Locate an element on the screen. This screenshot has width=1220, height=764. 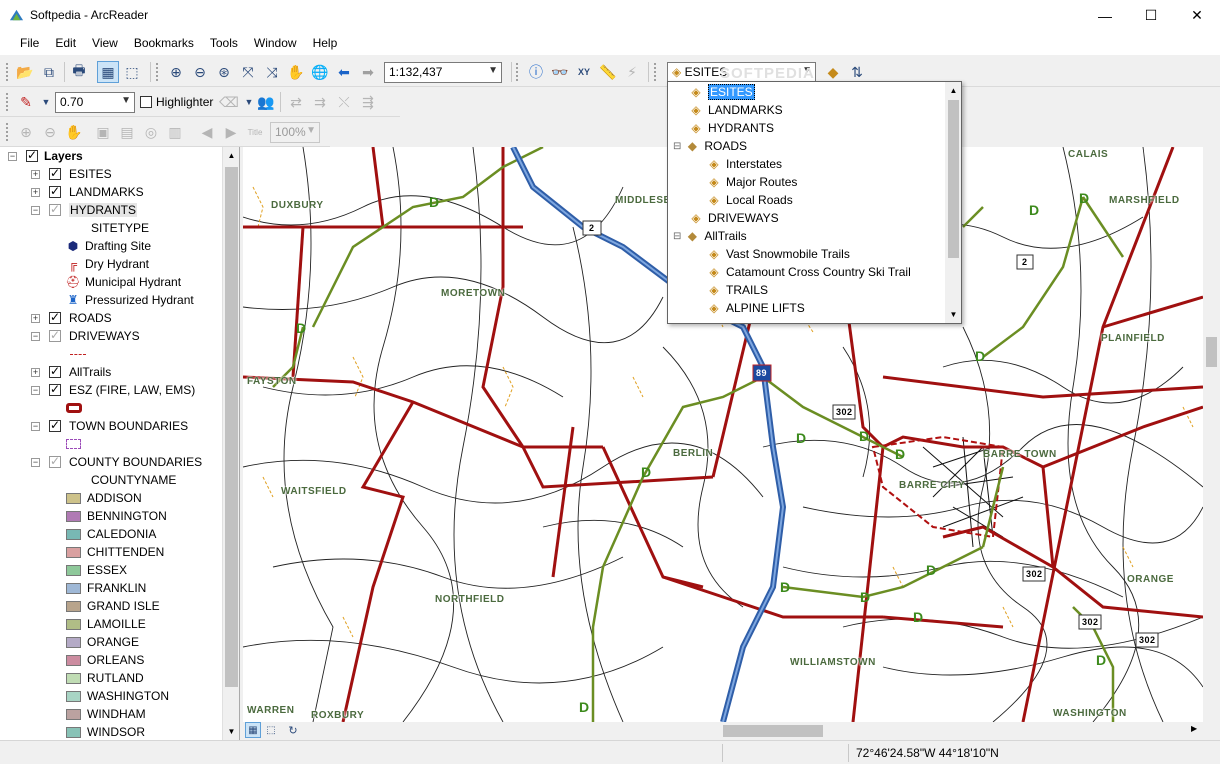
map-vscroll-thumb is located at coordinates (1211, 352).